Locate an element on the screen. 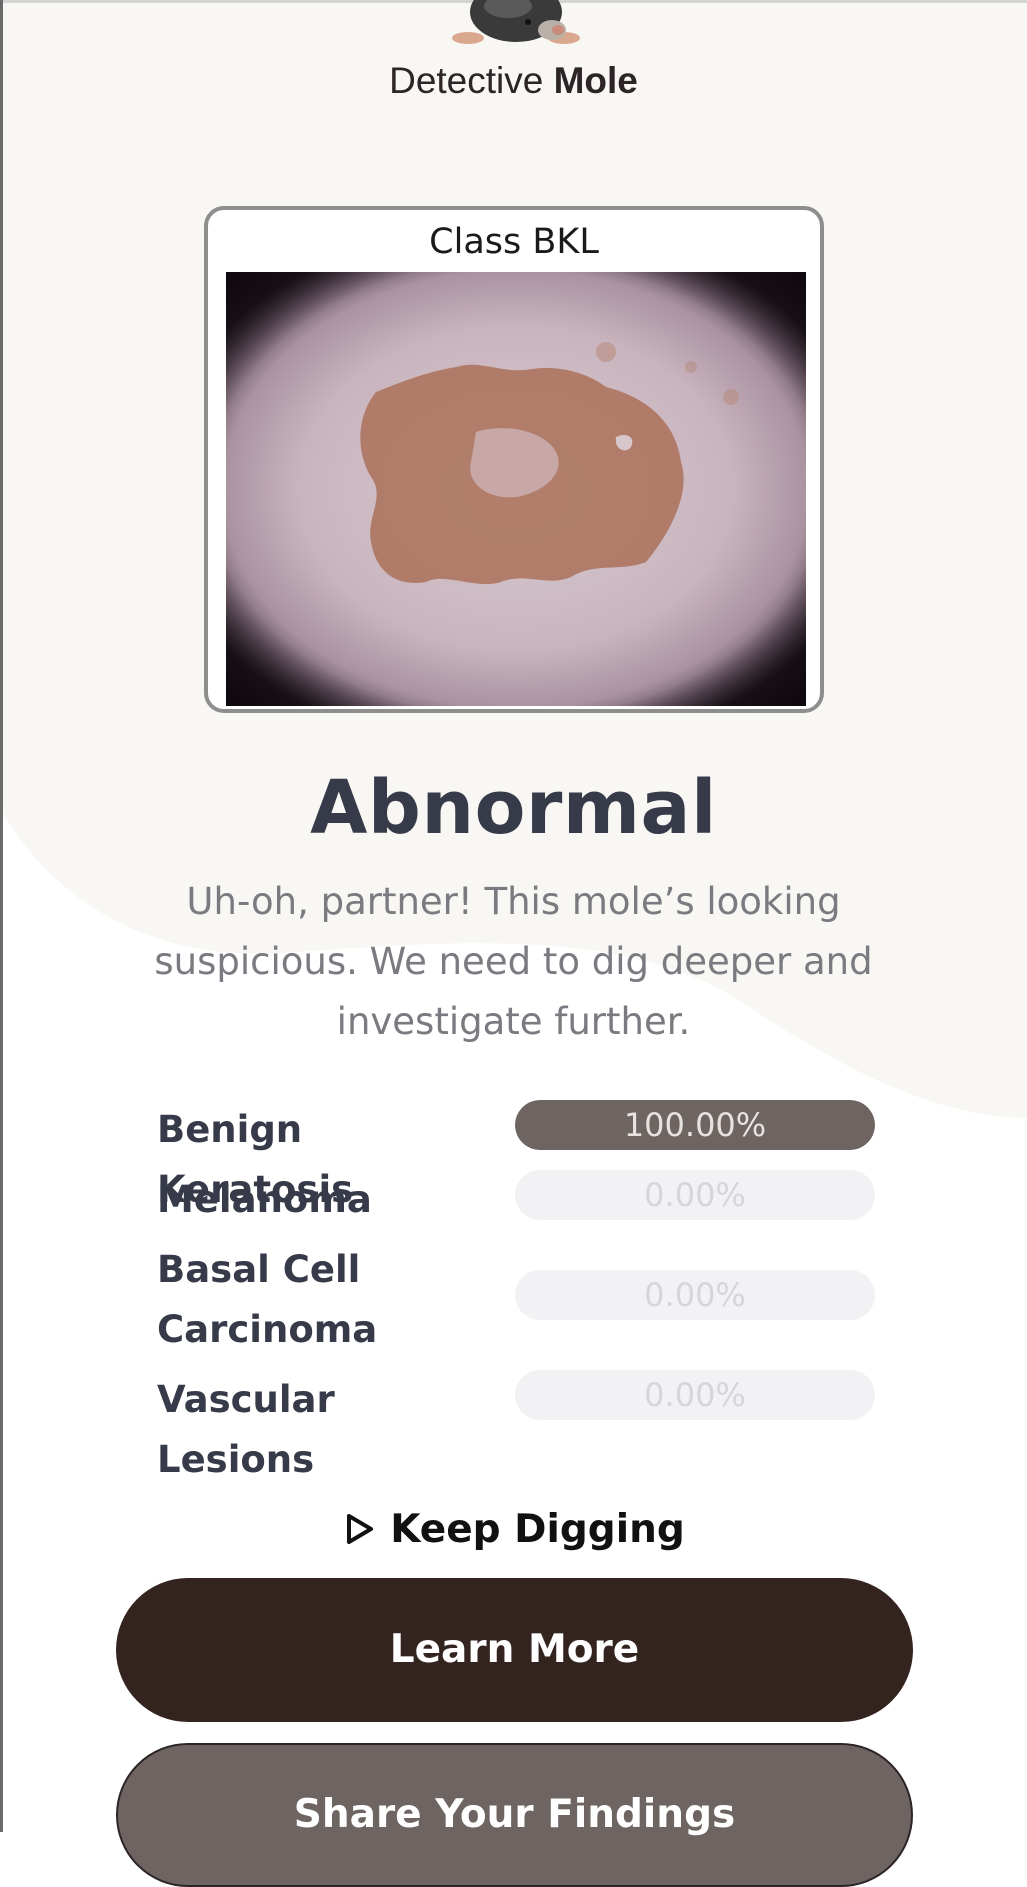 The height and width of the screenshot is (1887, 1027). probability-row: Basal Cell Carcinoma 0.00% is located at coordinates (516, 1300).